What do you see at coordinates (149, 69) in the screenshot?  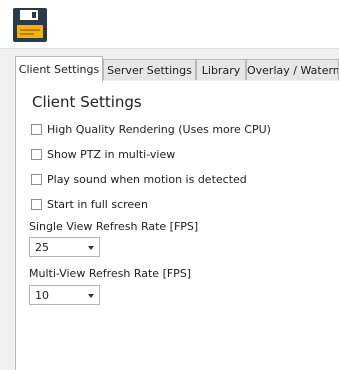 I see `tab-server-settings: Server Settings` at bounding box center [149, 69].